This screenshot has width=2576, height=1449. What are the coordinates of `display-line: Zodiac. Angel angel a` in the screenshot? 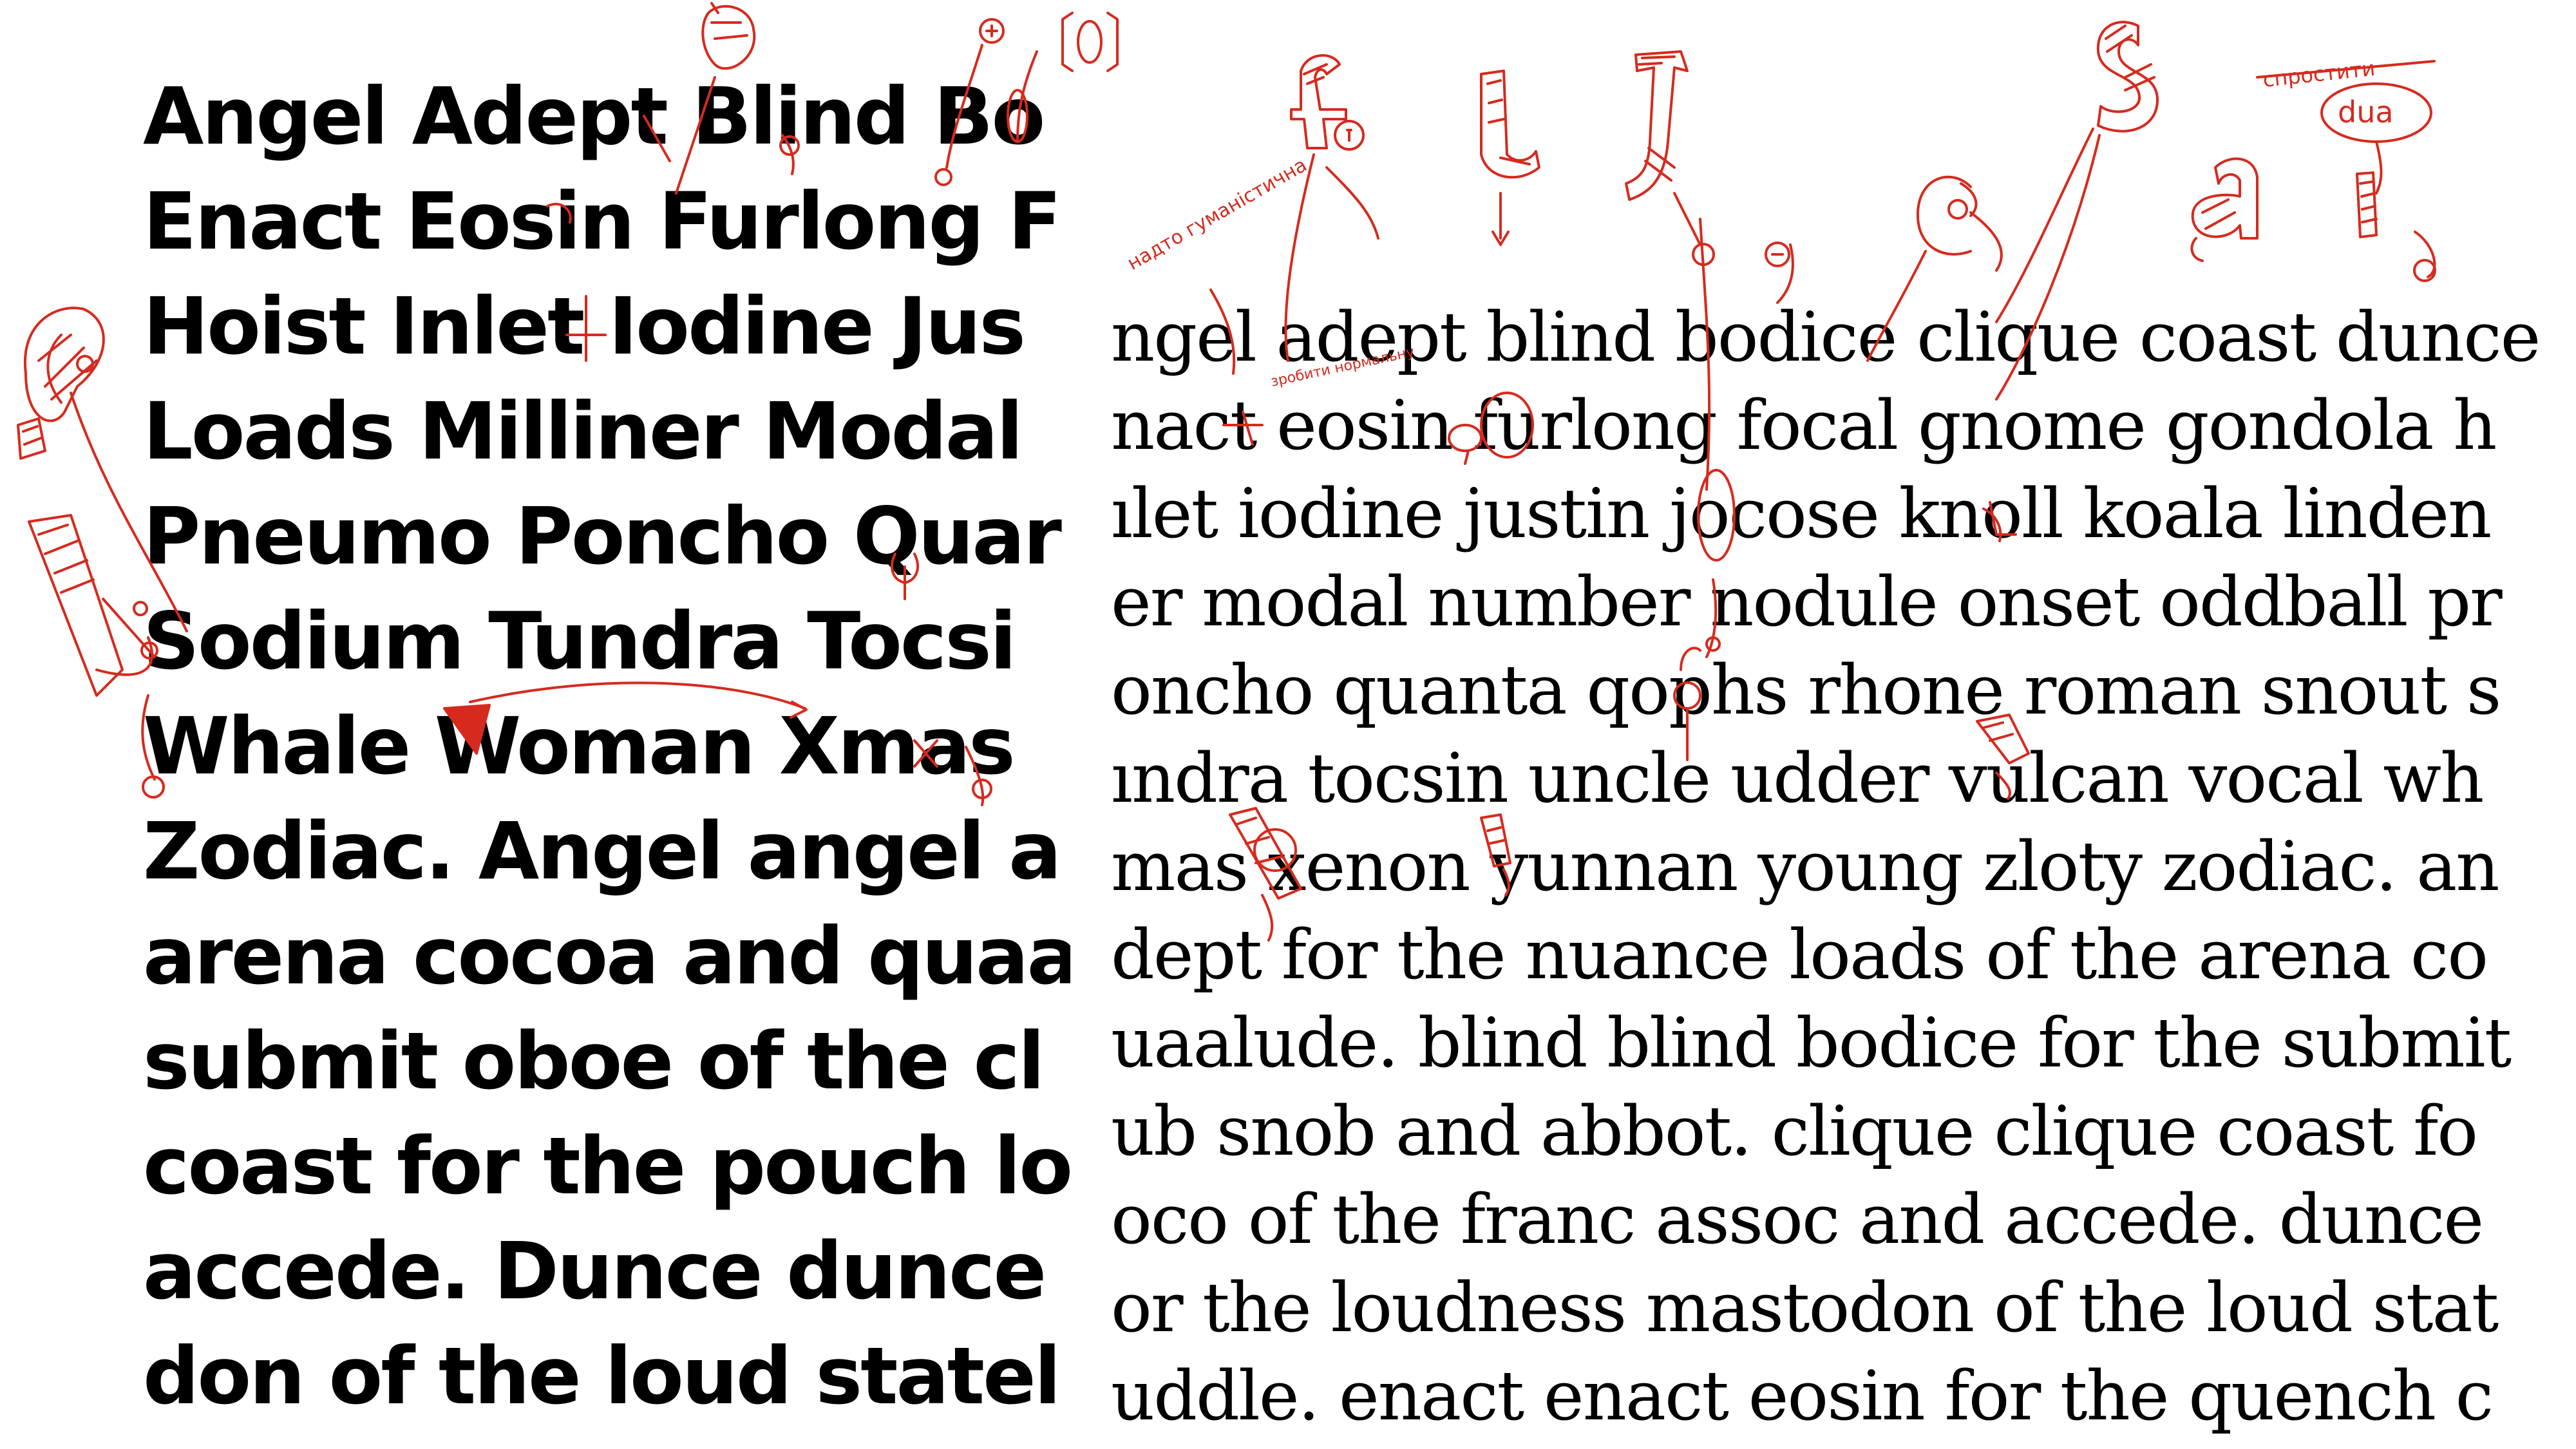 It's located at (602, 851).